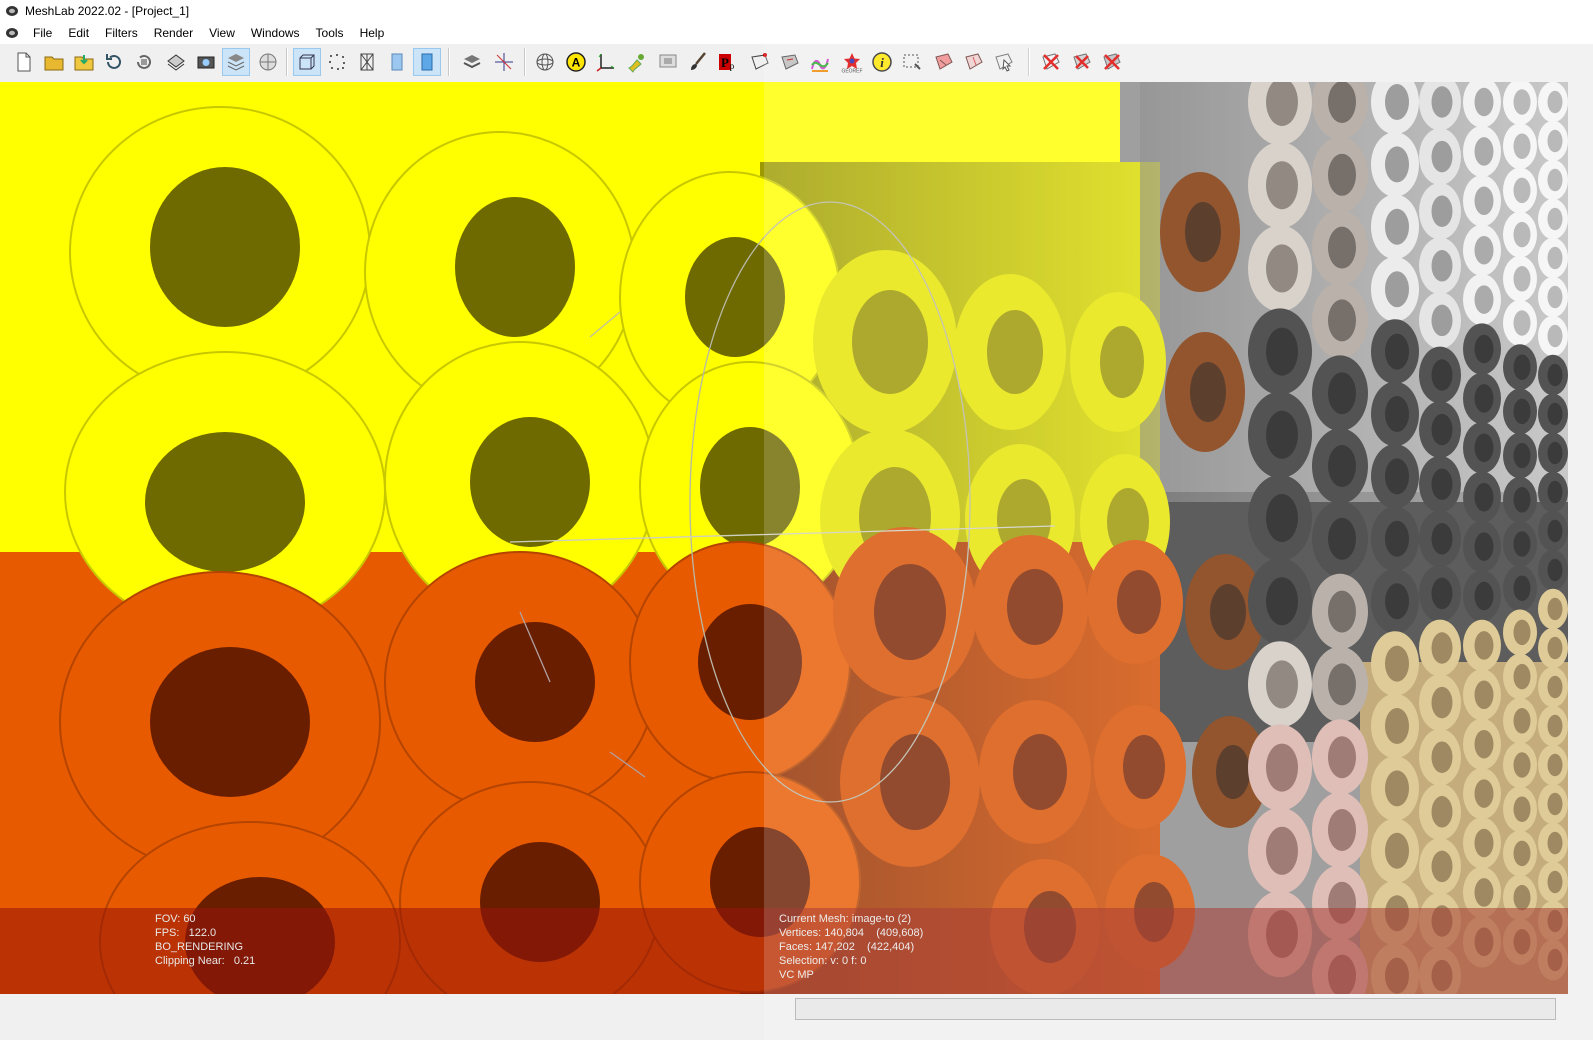 Image resolution: width=1593 pixels, height=1040 pixels. I want to click on export-mesh-icon, so click(176, 62).